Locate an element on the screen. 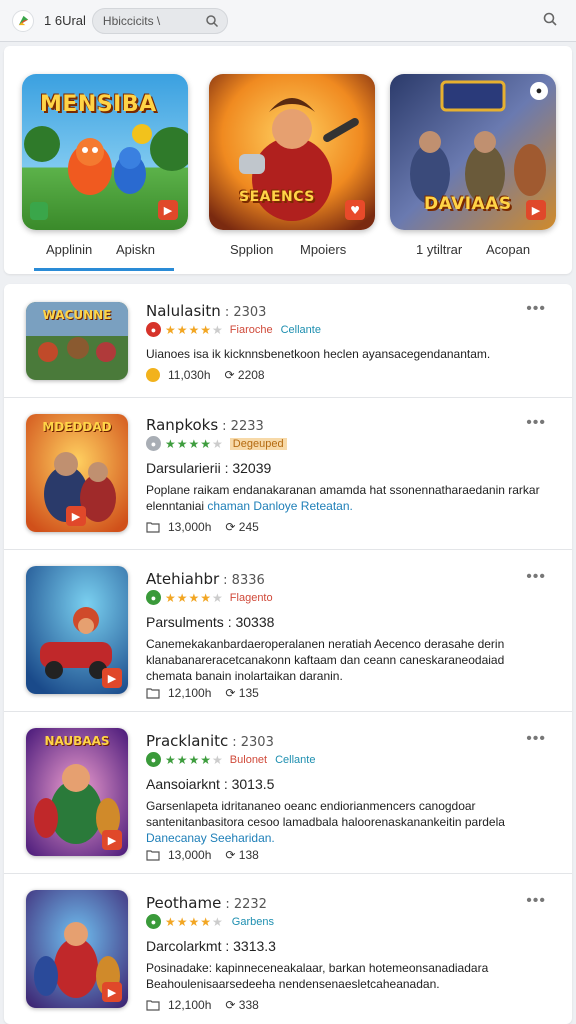 This screenshot has height=1024, width=576. list-item-4-subtitle: Aansoiarknt : 3013.5 is located at coordinates (210, 784).